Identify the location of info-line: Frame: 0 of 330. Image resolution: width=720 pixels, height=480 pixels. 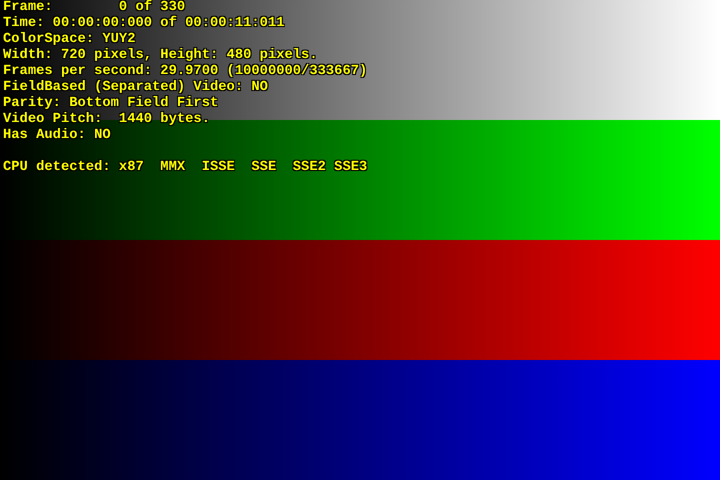
(94, 8).